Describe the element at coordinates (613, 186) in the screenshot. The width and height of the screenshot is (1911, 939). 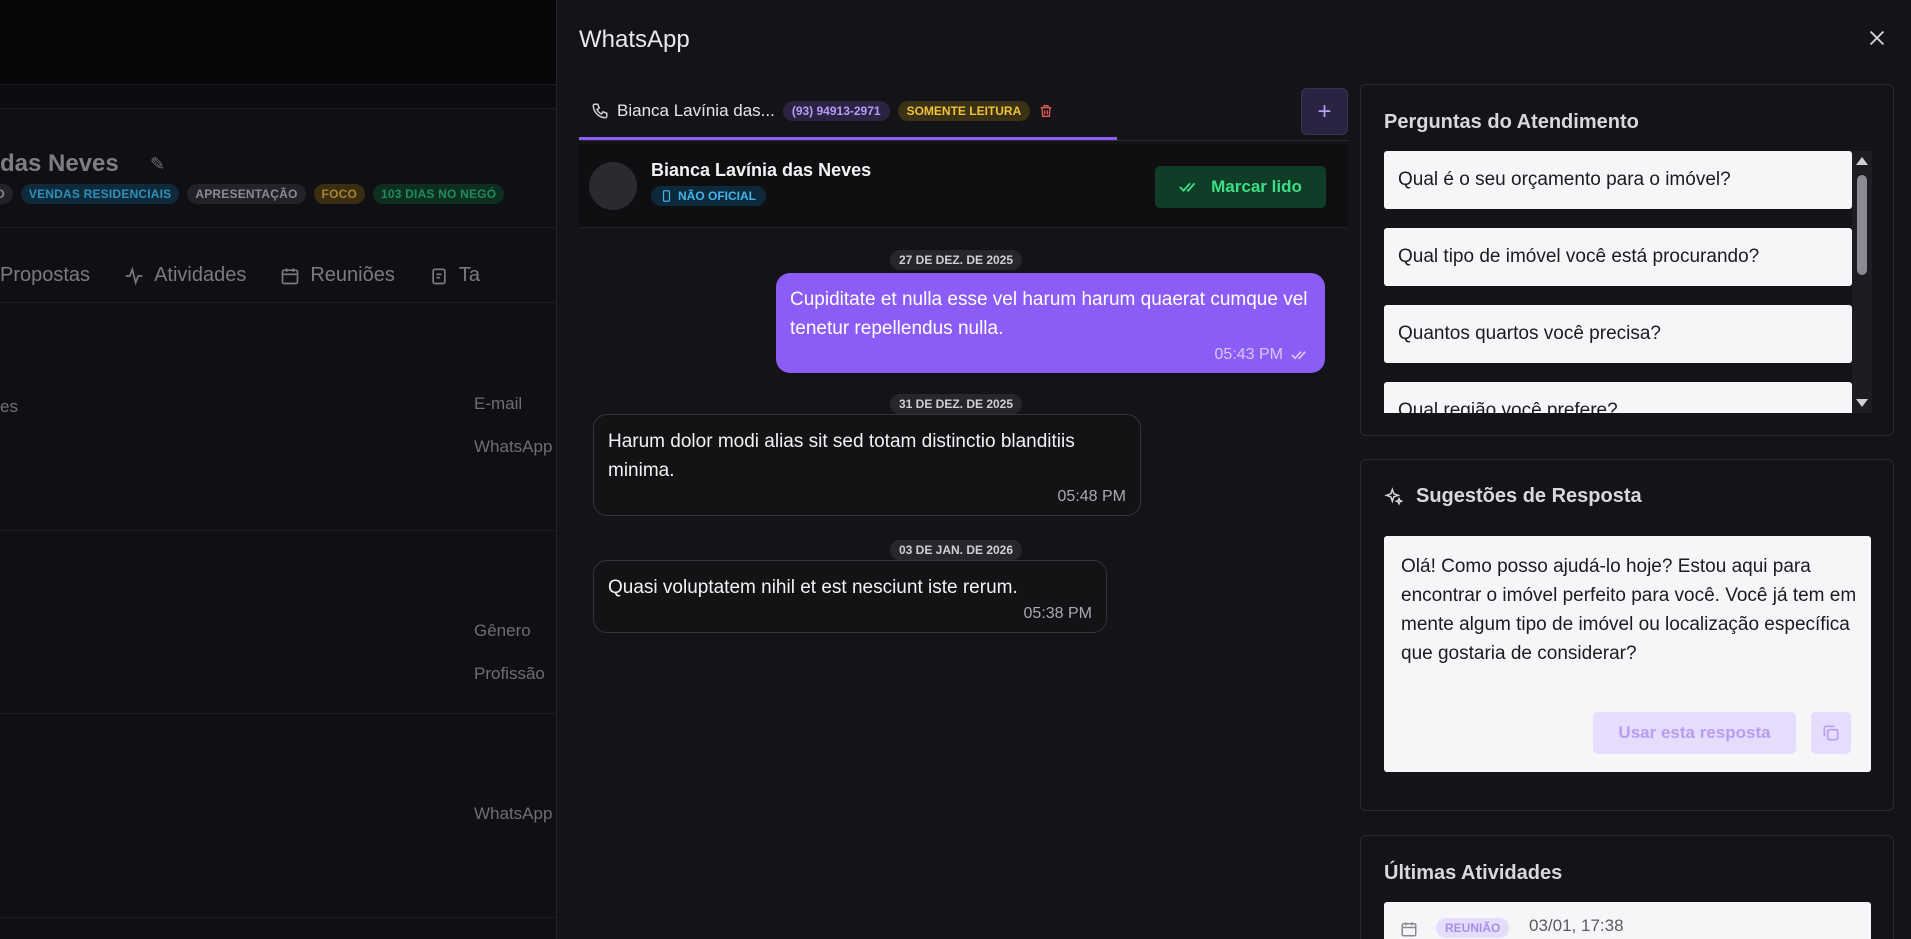
I see `avatar` at that location.